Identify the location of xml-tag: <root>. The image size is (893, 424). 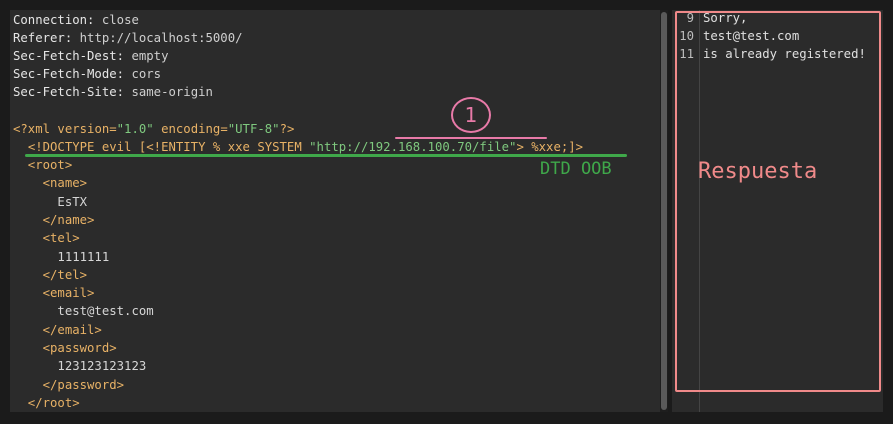
(43, 165).